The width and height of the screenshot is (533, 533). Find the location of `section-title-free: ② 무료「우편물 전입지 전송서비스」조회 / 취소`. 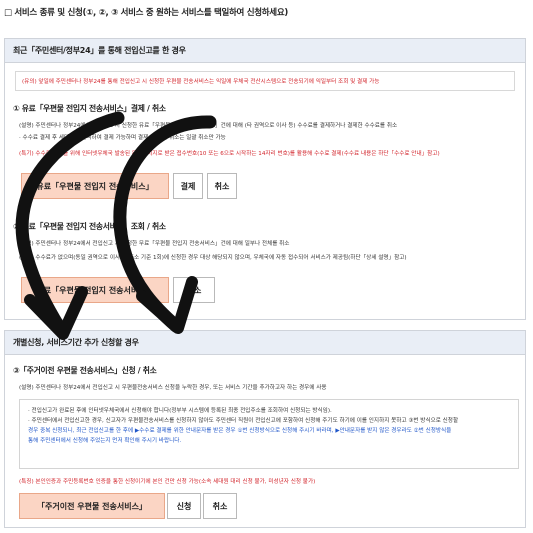

section-title-free: ② 무료「우편물 전입지 전송서비스」조회 / 취소 is located at coordinates (89, 226).